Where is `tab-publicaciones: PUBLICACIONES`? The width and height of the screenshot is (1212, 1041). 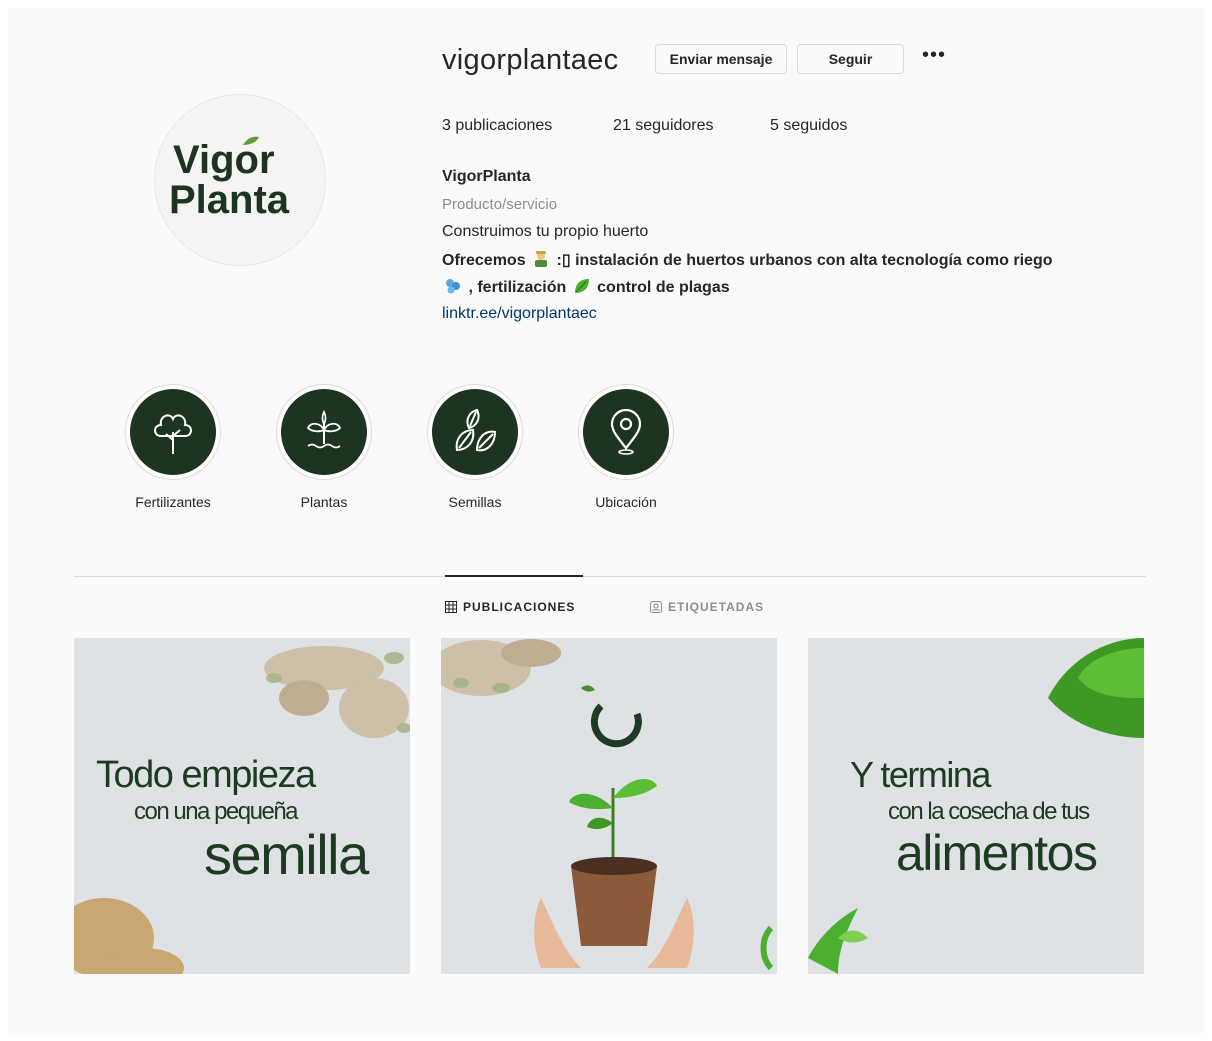 tab-publicaciones: PUBLICACIONES is located at coordinates (510, 607).